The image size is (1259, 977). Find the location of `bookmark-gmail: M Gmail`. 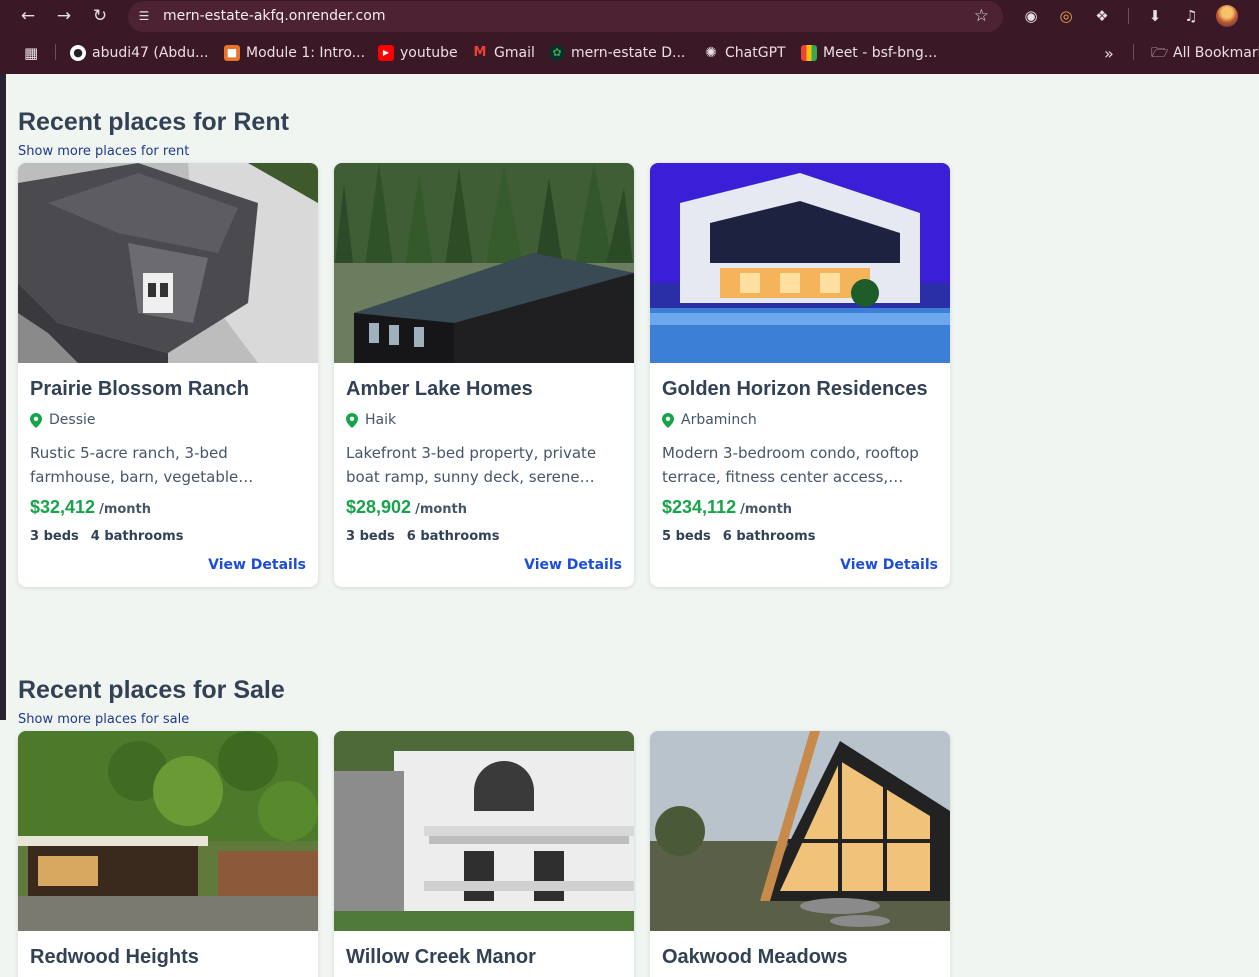

bookmark-gmail: M Gmail is located at coordinates (503, 53).